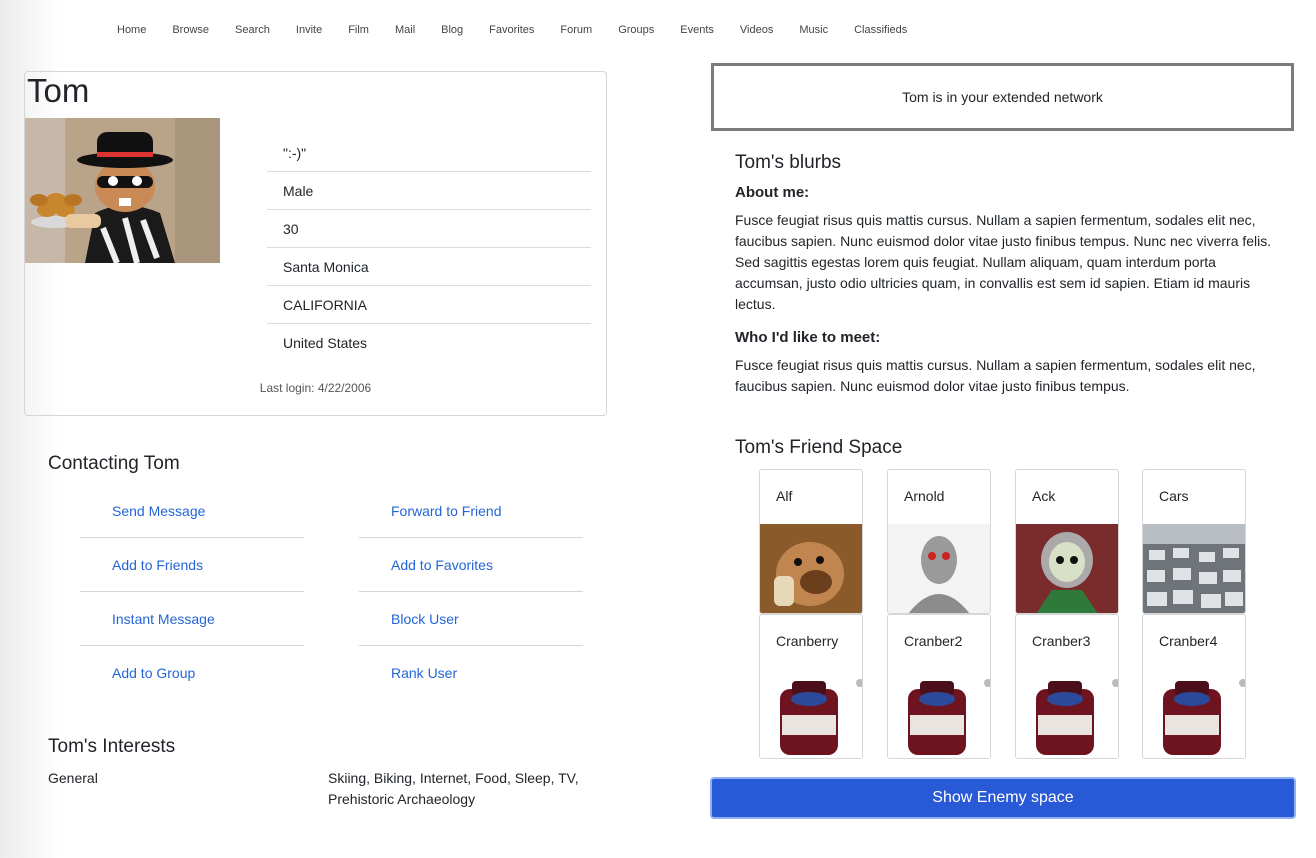 The height and width of the screenshot is (858, 1316). Describe the element at coordinates (452, 30) in the screenshot. I see `nav-blog: Blog` at that location.